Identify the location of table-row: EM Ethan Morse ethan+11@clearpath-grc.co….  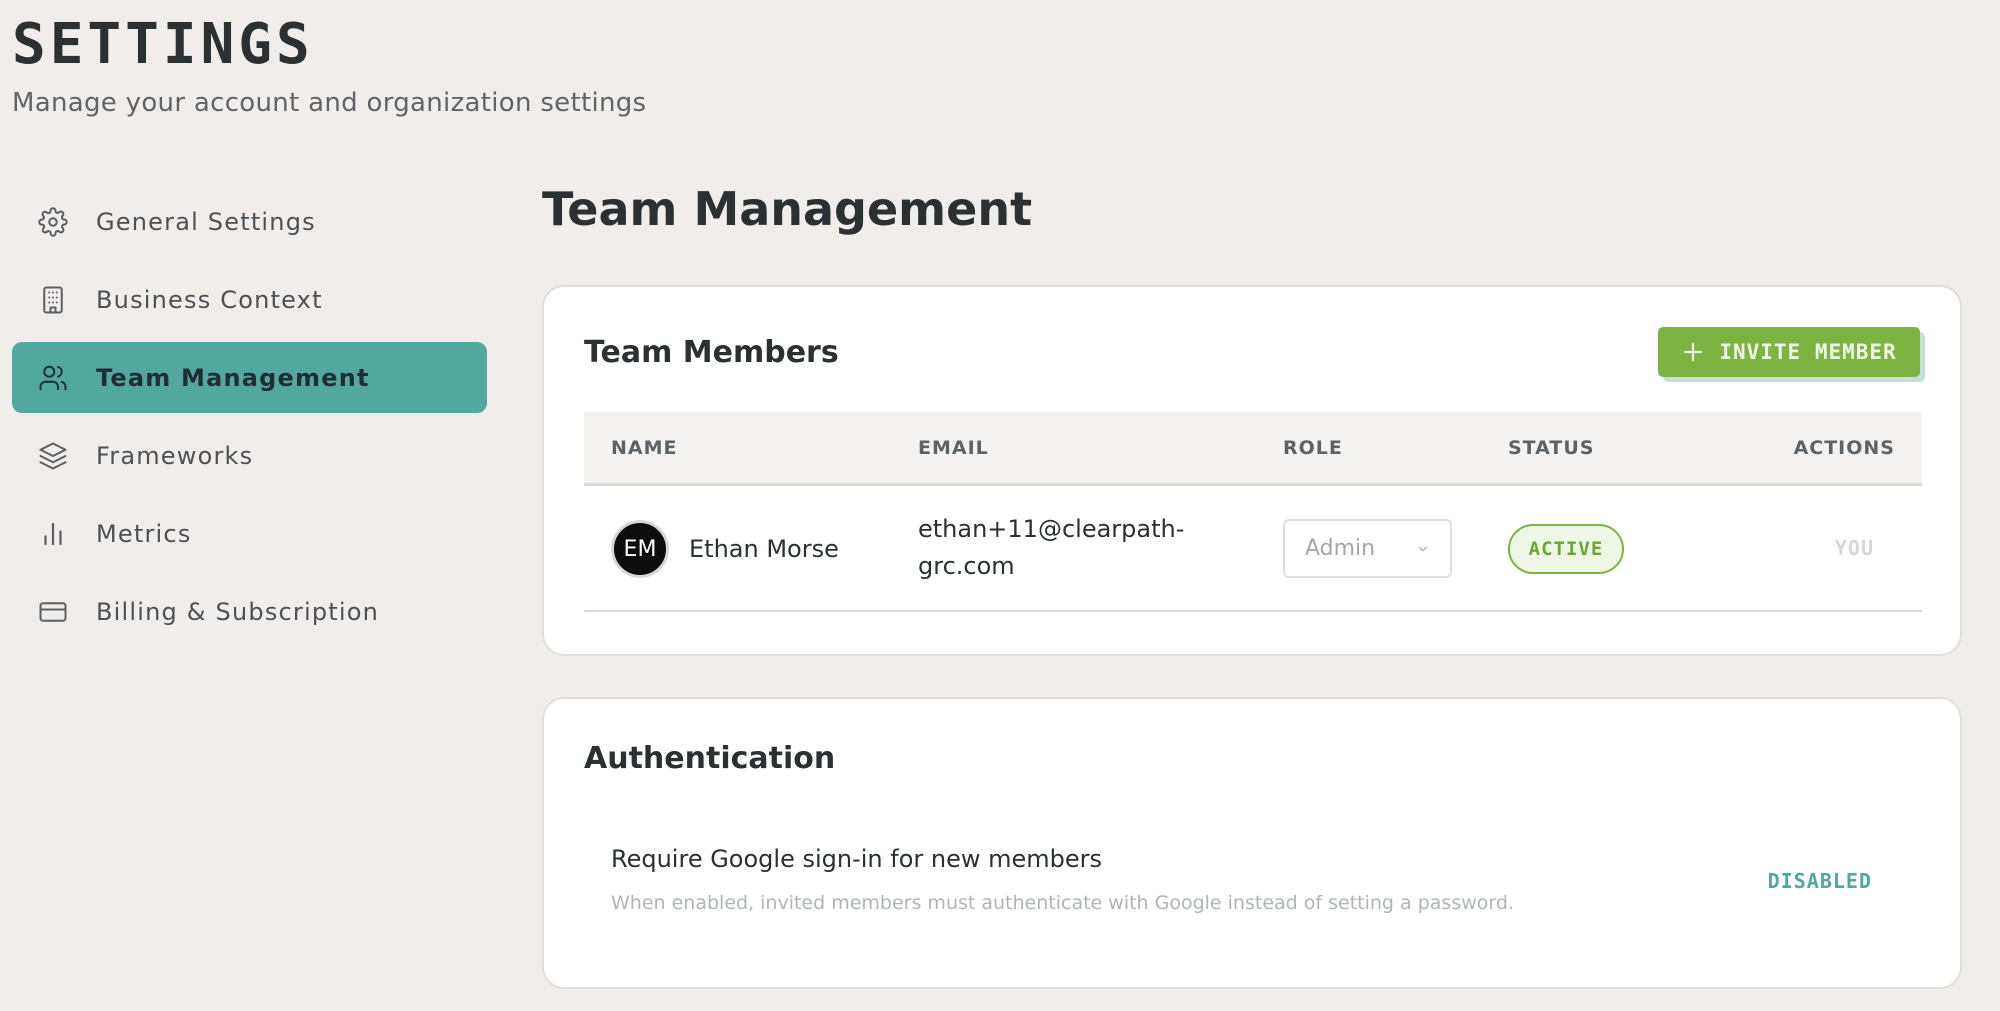
(1253, 549).